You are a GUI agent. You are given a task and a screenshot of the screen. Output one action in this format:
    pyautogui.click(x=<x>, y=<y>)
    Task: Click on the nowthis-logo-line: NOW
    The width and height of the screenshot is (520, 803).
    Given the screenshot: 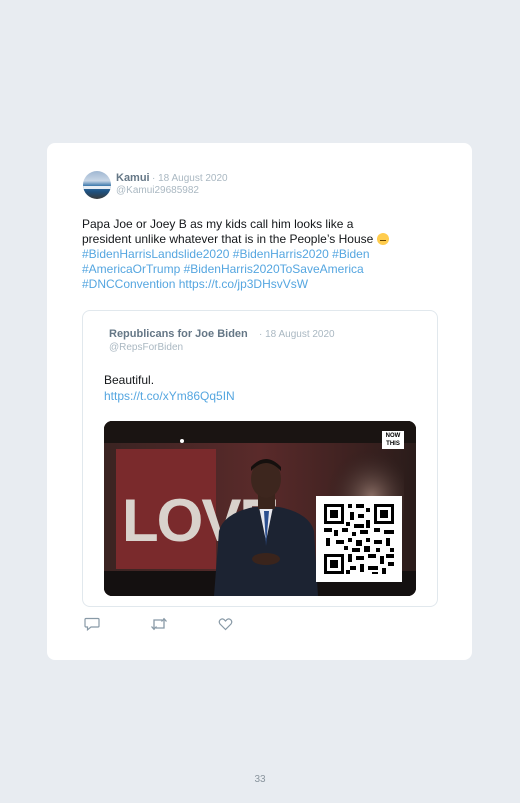 What is the action you would take?
    pyautogui.click(x=393, y=436)
    